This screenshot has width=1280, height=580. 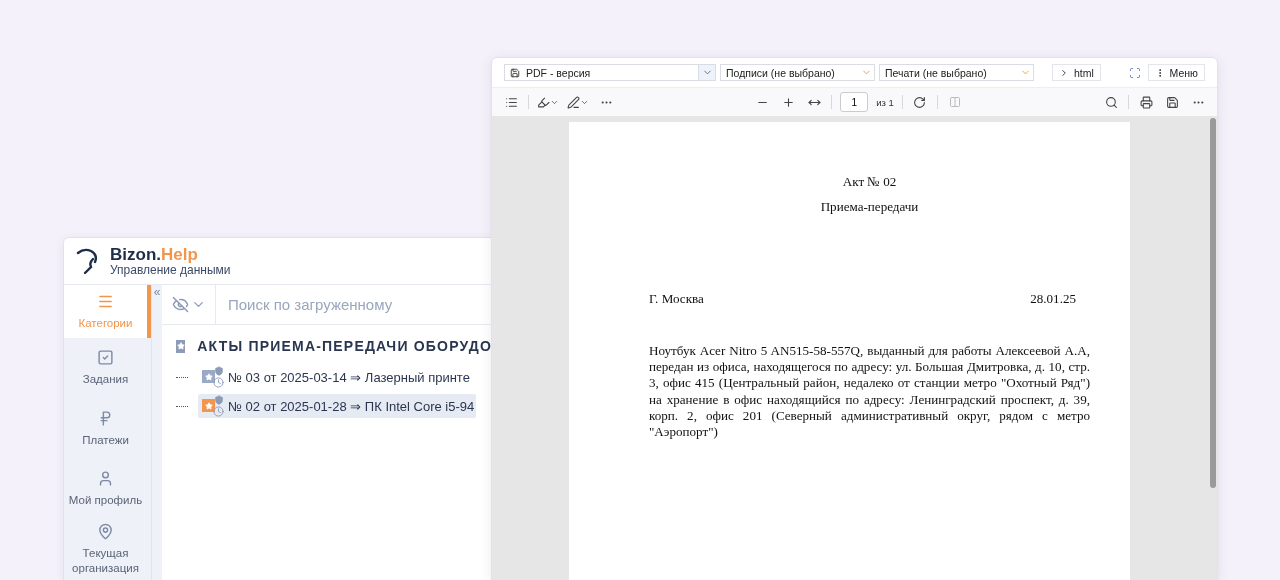 What do you see at coordinates (107, 549) in the screenshot?
I see `sidebar-item: Текущая организация` at bounding box center [107, 549].